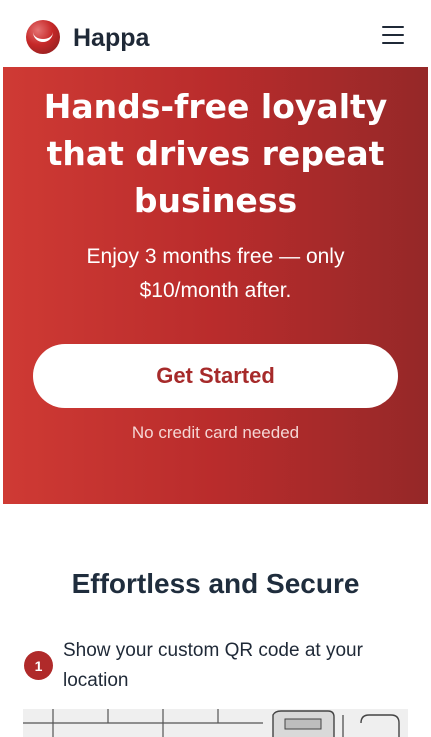  What do you see at coordinates (215, 376) in the screenshot?
I see `get-started-button: Get Started` at bounding box center [215, 376].